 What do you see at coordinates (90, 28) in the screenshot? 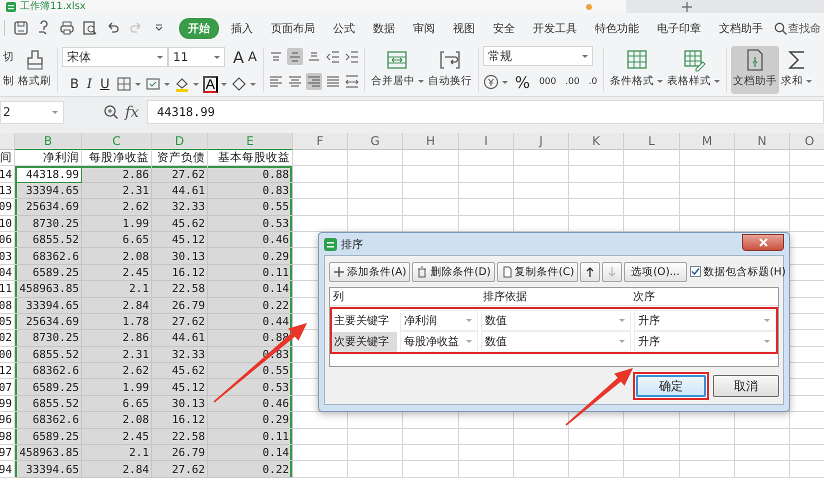
I see `print-preview-icon` at bounding box center [90, 28].